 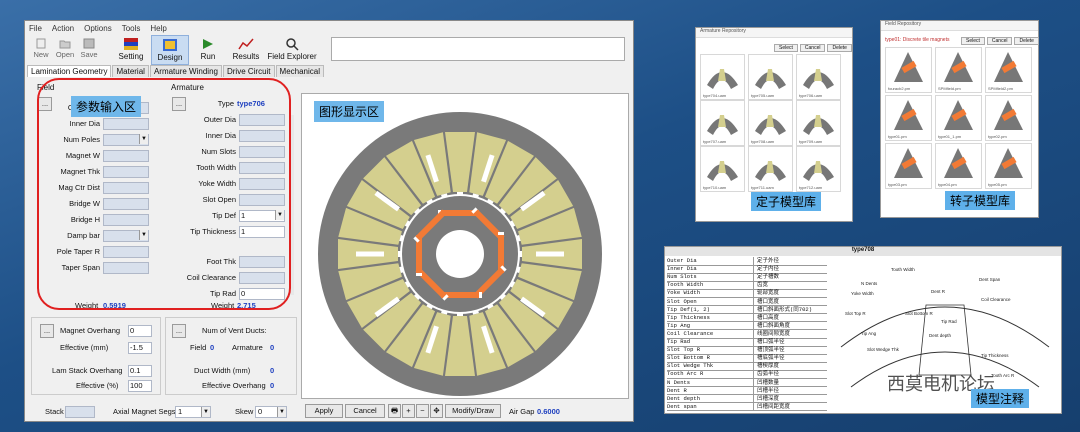 I want to click on air-gap-value: 0.6000, so click(x=548, y=411).